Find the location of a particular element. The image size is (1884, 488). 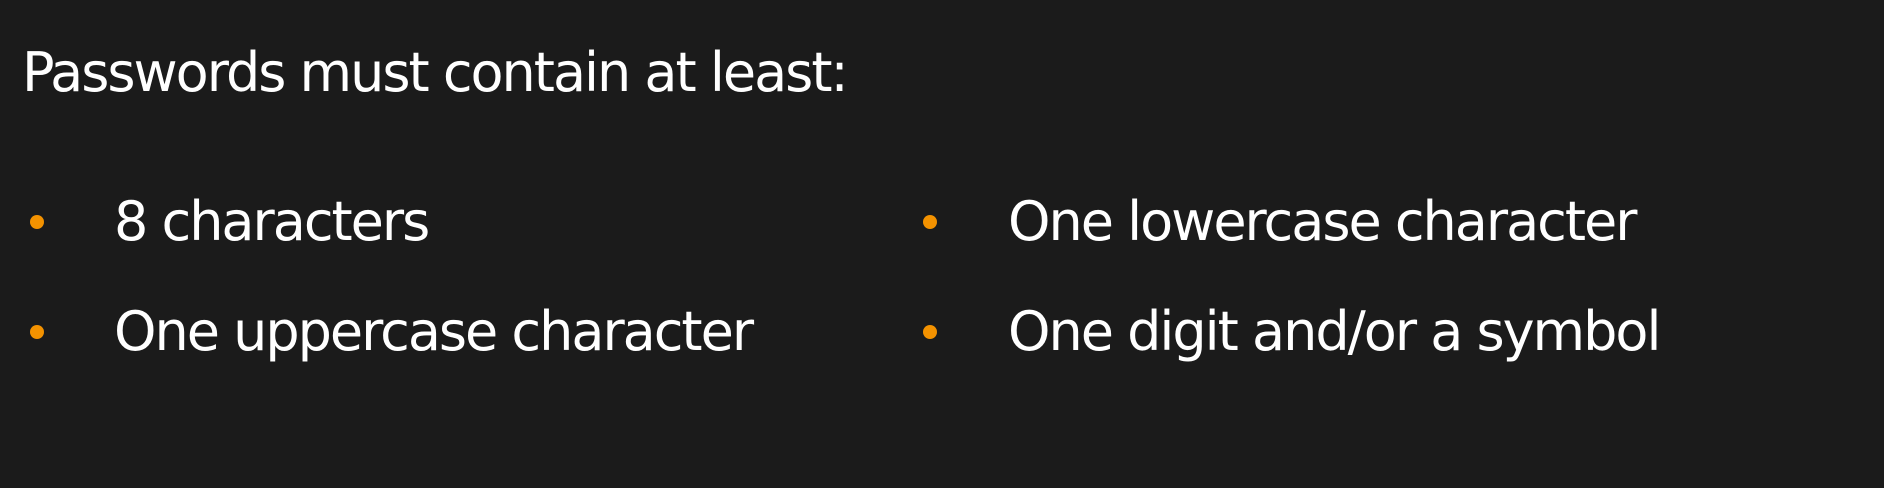

requirement-item-8-characters: 8 characters is located at coordinates (230, 222).